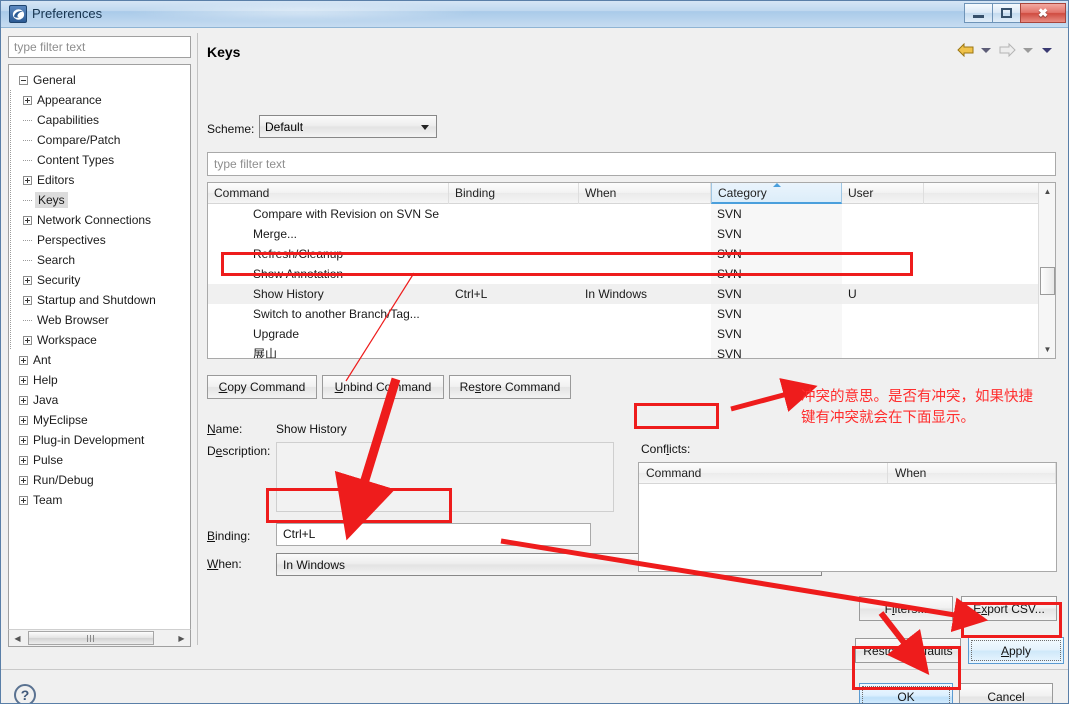 This screenshot has width=1069, height=704. Describe the element at coordinates (99, 120) in the screenshot. I see `sidebar-item-capabilities: Capabilities` at that location.